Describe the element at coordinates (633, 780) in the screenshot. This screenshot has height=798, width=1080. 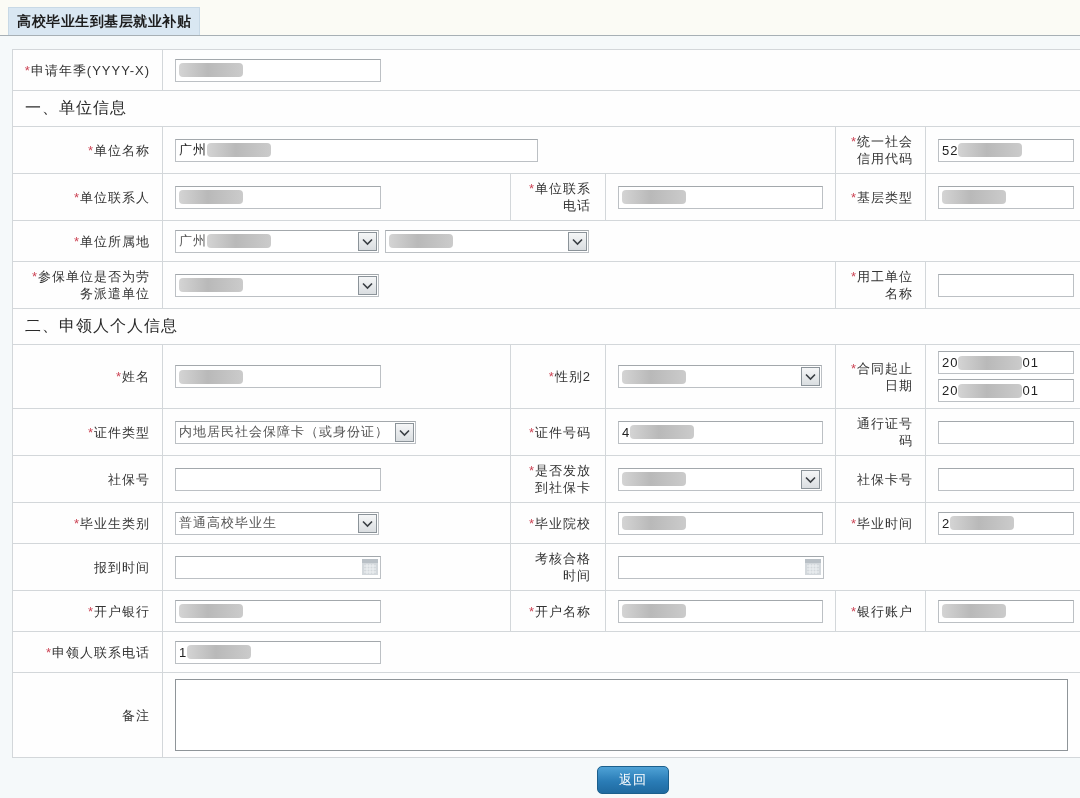
I see `back-button: 返回` at that location.